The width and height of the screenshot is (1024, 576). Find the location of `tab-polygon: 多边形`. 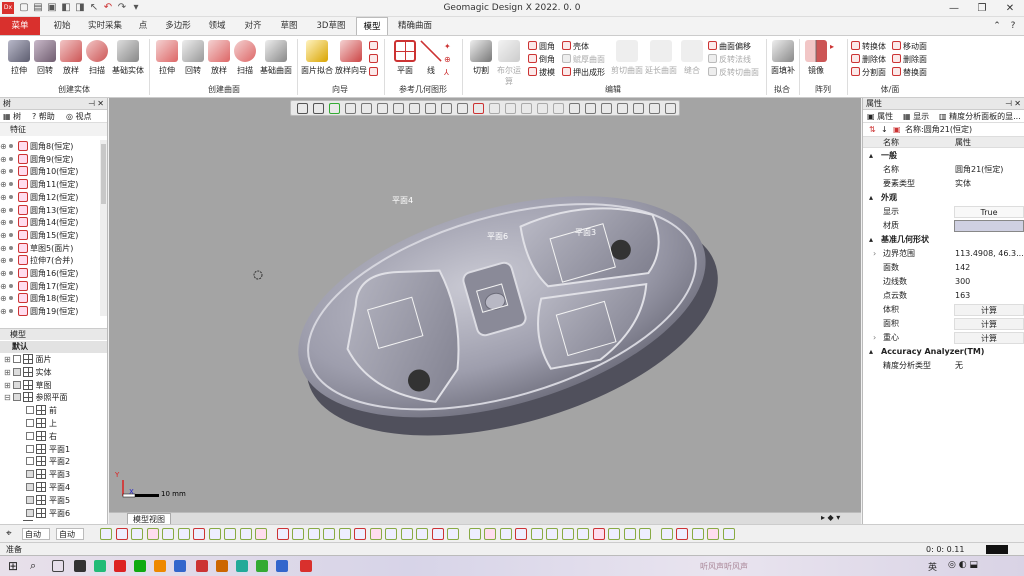

tab-polygon: 多边形 is located at coordinates (178, 26).